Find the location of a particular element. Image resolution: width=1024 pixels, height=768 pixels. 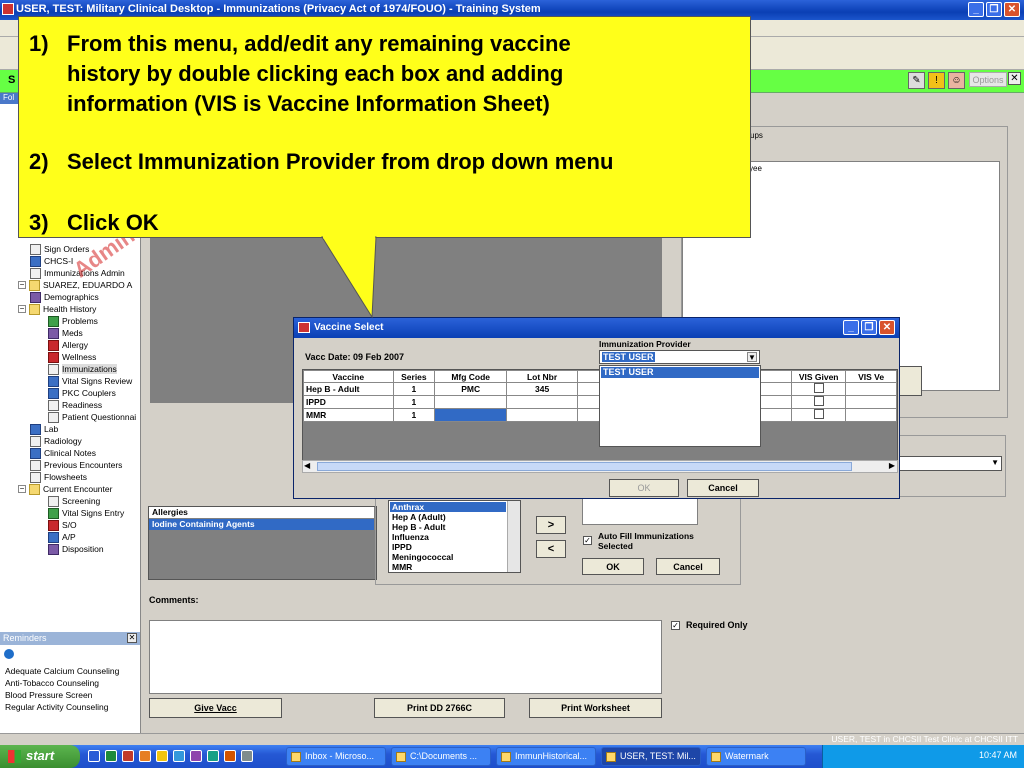

column-header: VIS Ve is located at coordinates (871, 376).